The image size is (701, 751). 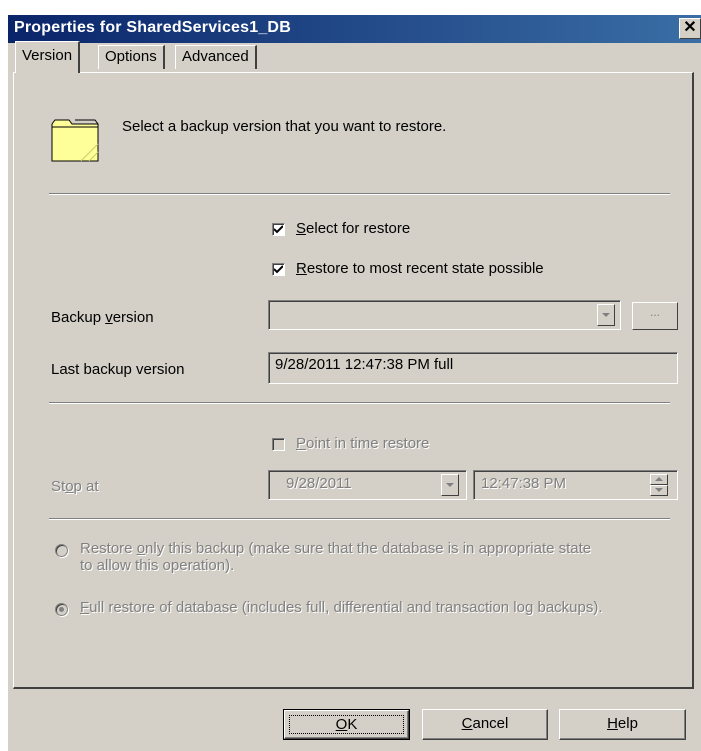 I want to click on backup-version-label: Backup version, so click(x=102, y=317).